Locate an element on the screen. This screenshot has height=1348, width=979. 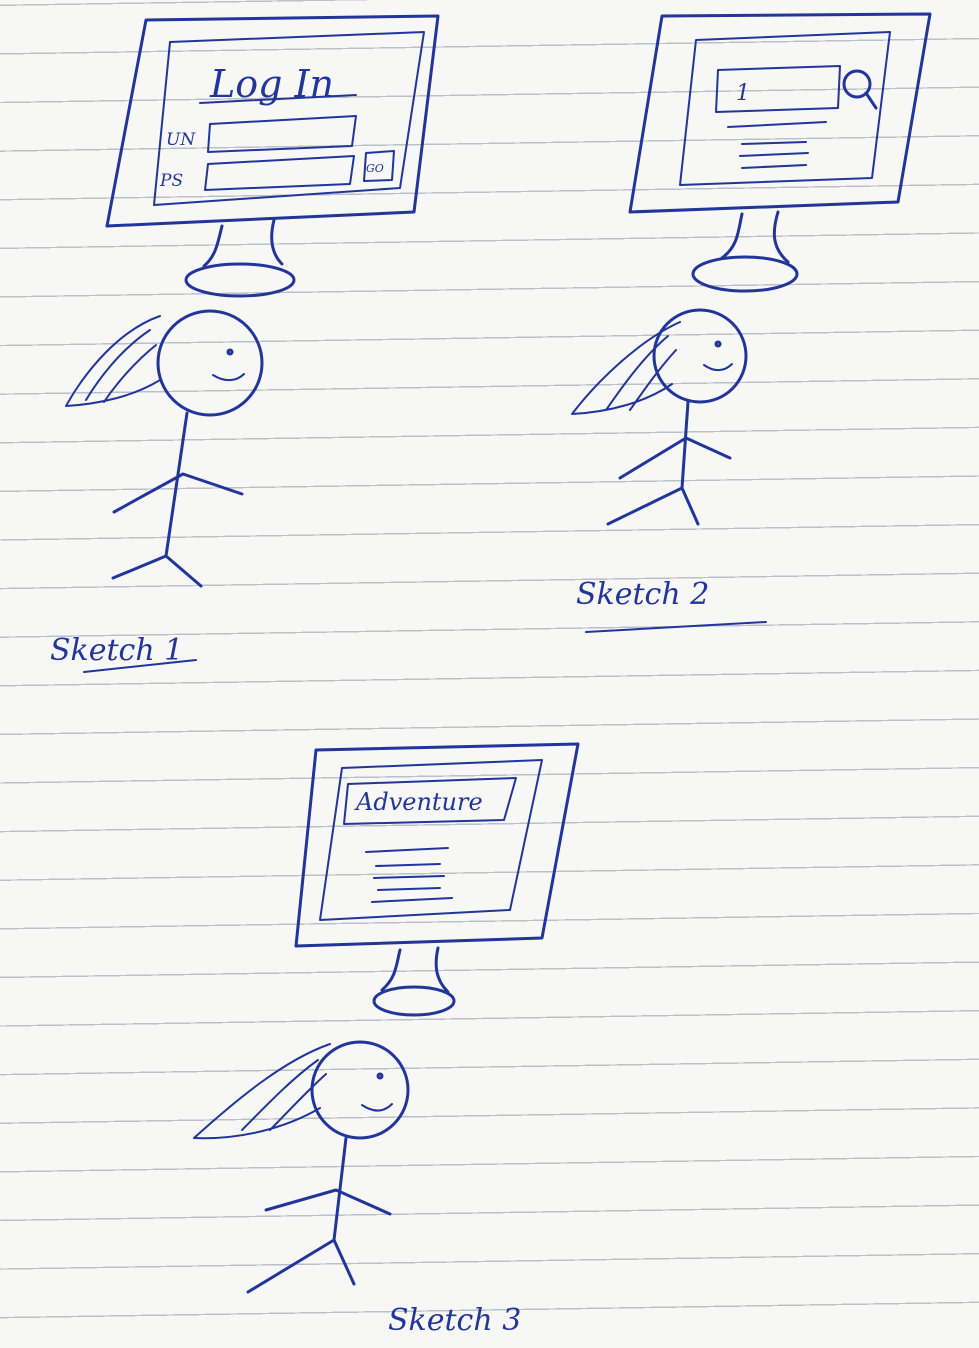
search-input-value: 1 is located at coordinates (743, 93).